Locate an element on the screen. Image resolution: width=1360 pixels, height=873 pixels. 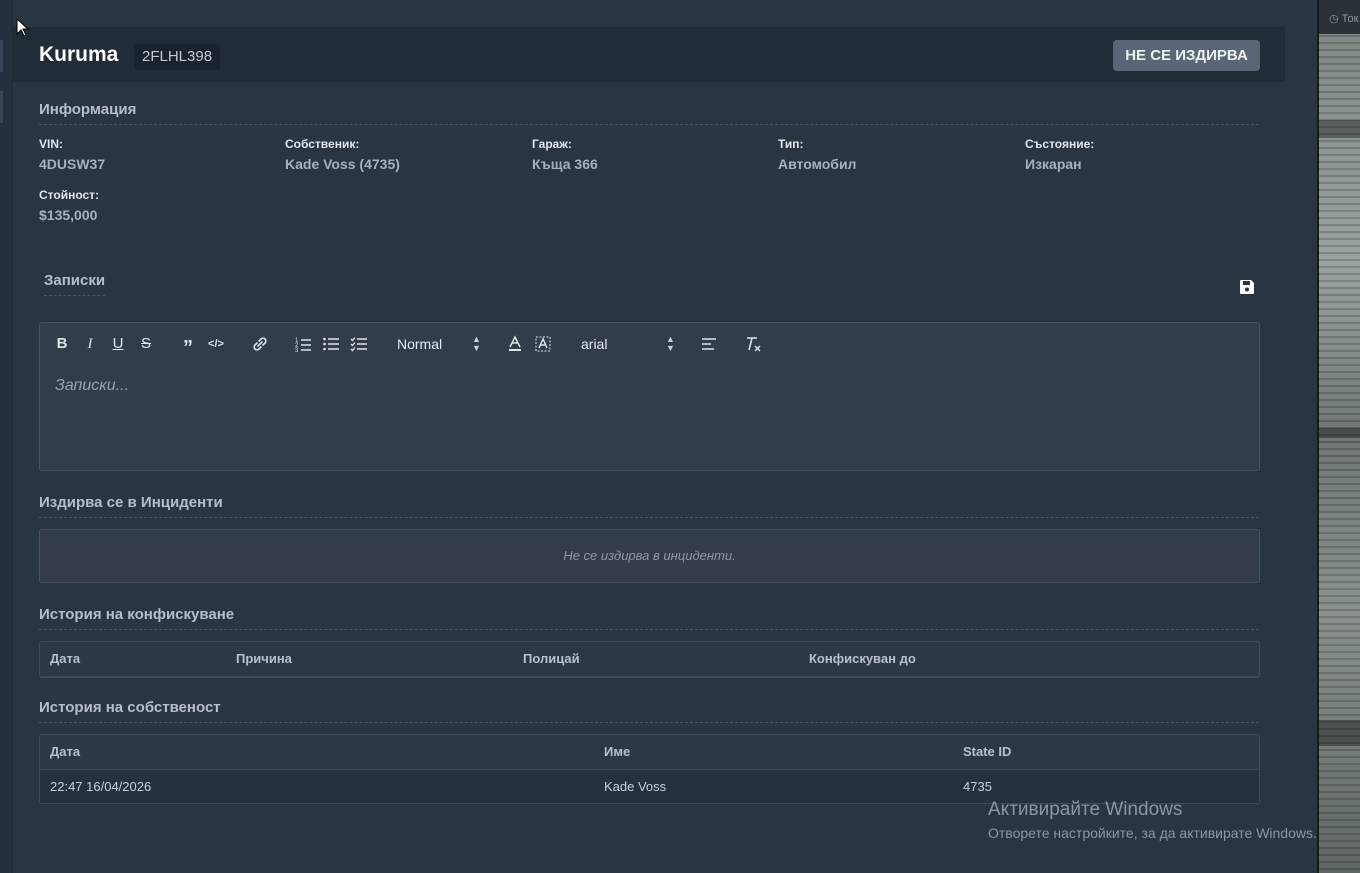
ownership-table-header: Дата Име State ID is located at coordinates (649, 752).